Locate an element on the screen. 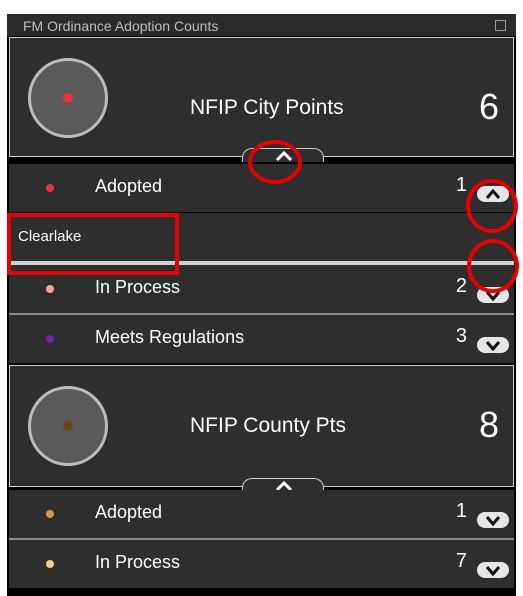  group-title: NFIP County Pts is located at coordinates (268, 425).